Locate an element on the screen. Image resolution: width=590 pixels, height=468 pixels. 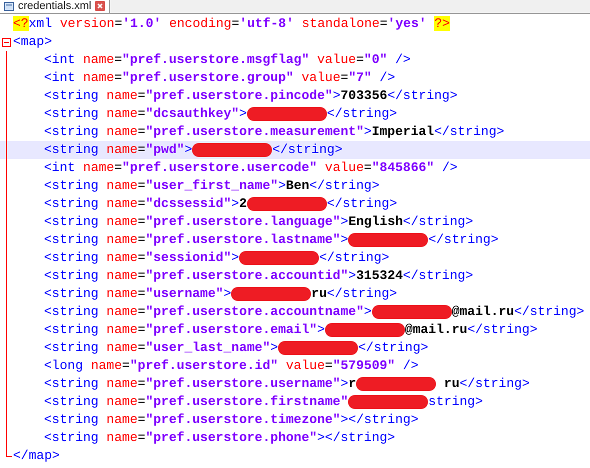
code-text: <string name="username"> is located at coordinates (138, 294).